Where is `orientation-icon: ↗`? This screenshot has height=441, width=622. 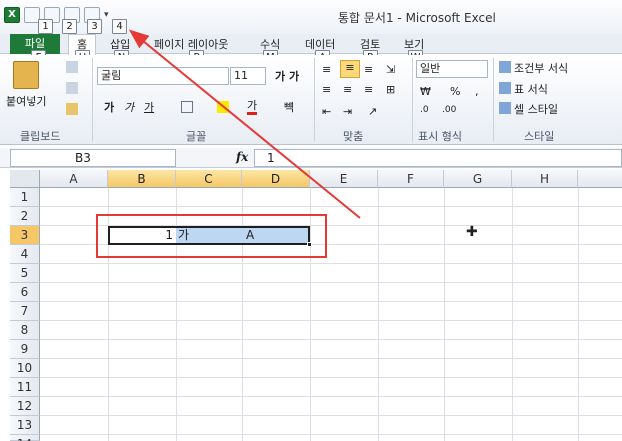
orientation-icon: ↗ is located at coordinates (372, 111).